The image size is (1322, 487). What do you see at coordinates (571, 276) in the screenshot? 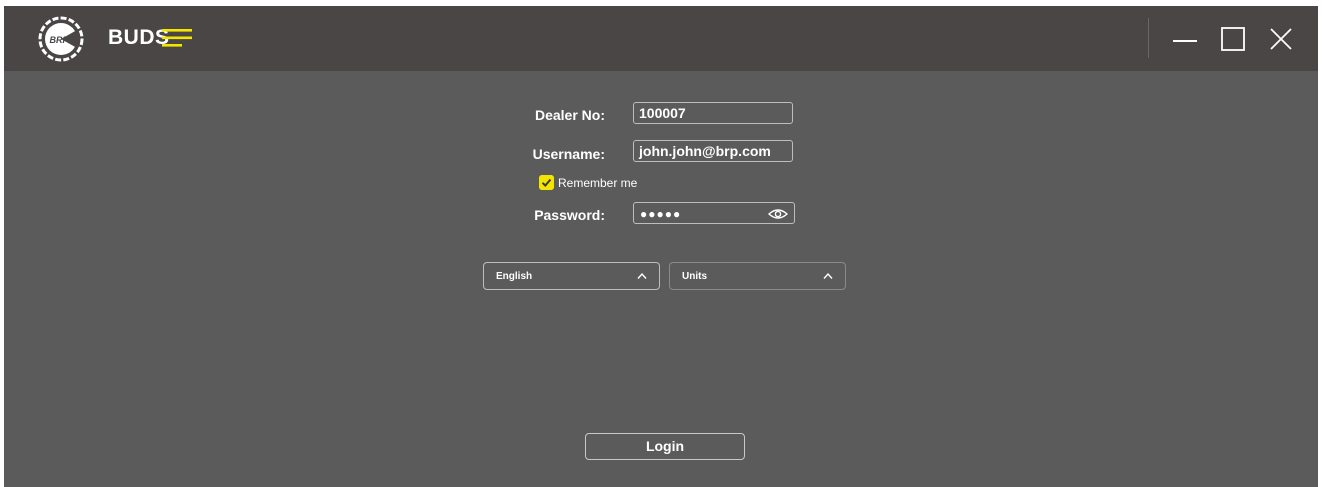
I see `language-select: English` at bounding box center [571, 276].